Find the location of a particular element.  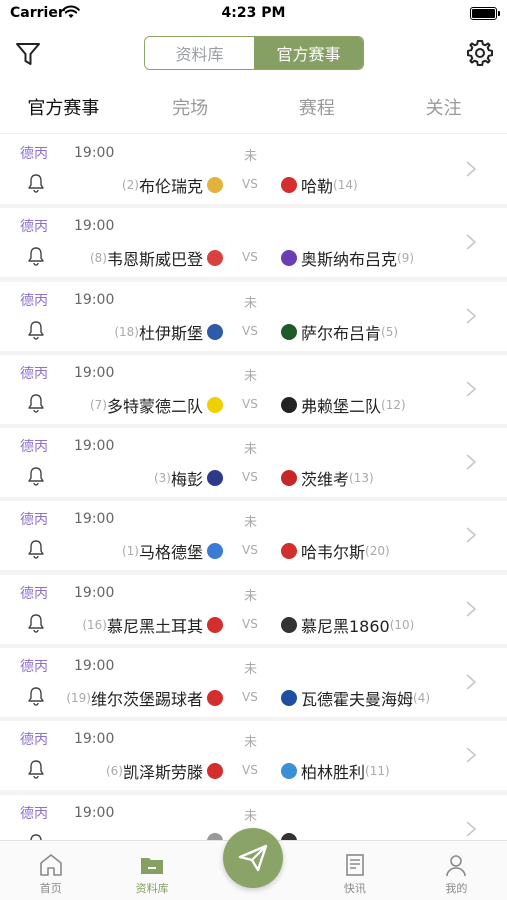

away-team: 柏林胜利 (11) is located at coordinates (333, 771).